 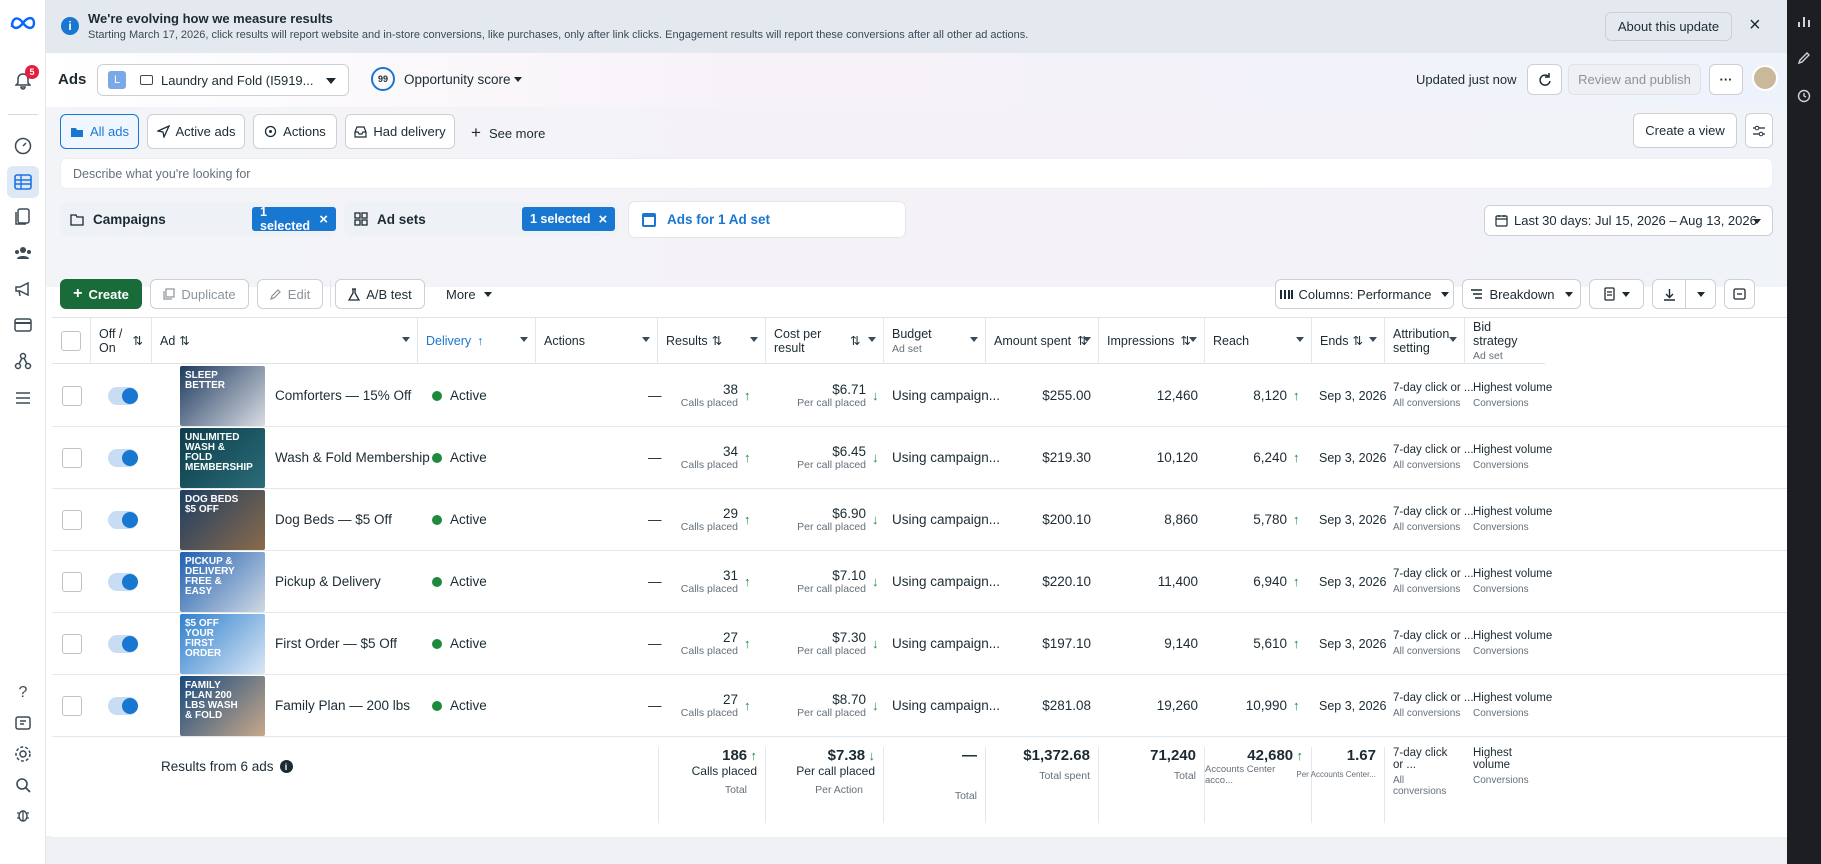 What do you see at coordinates (23, 361) in the screenshot?
I see `business-tools-icon` at bounding box center [23, 361].